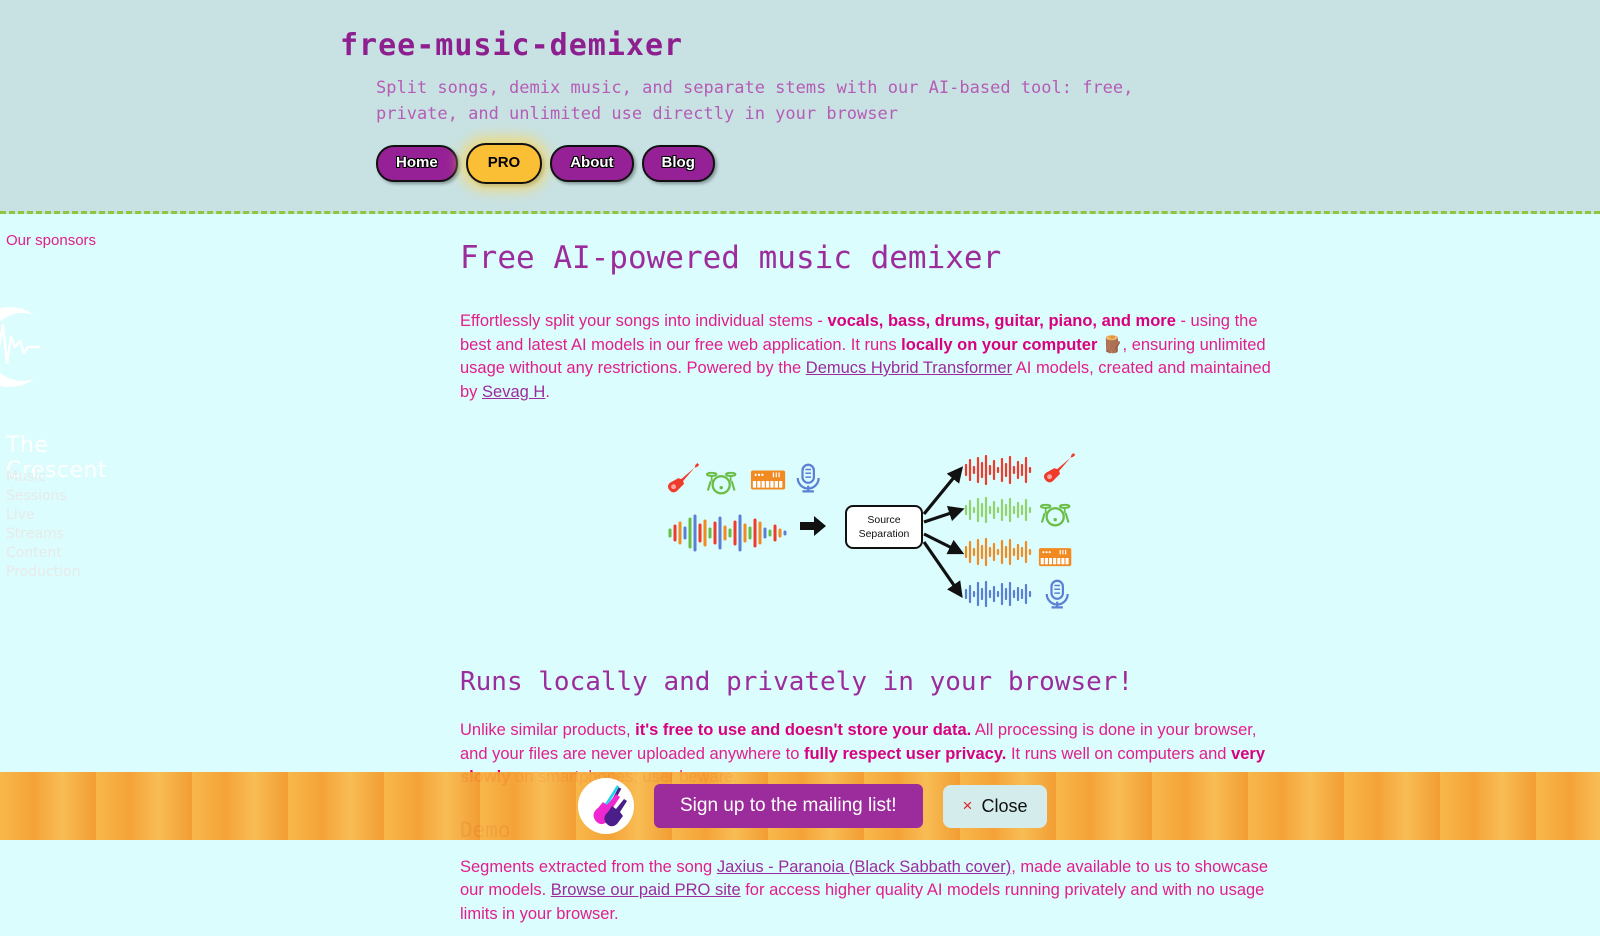 The height and width of the screenshot is (936, 1600). I want to click on output-waveform-keyboard, so click(998, 552).